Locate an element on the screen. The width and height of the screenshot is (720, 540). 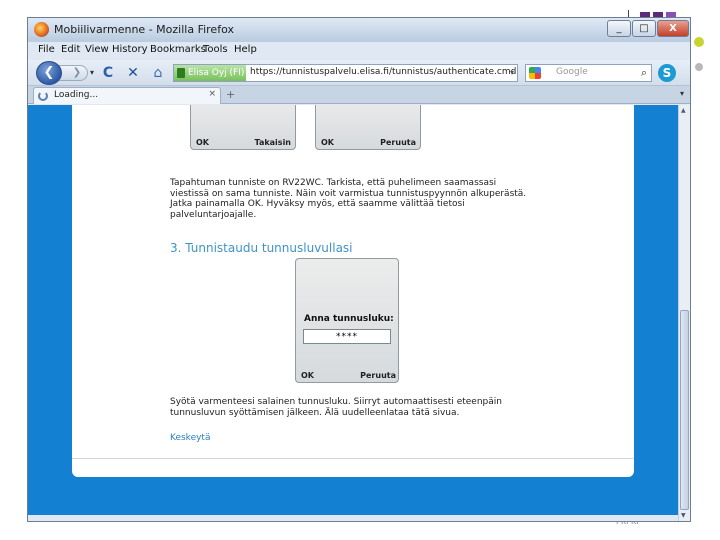
menu-edit: Edit is located at coordinates (70, 49).